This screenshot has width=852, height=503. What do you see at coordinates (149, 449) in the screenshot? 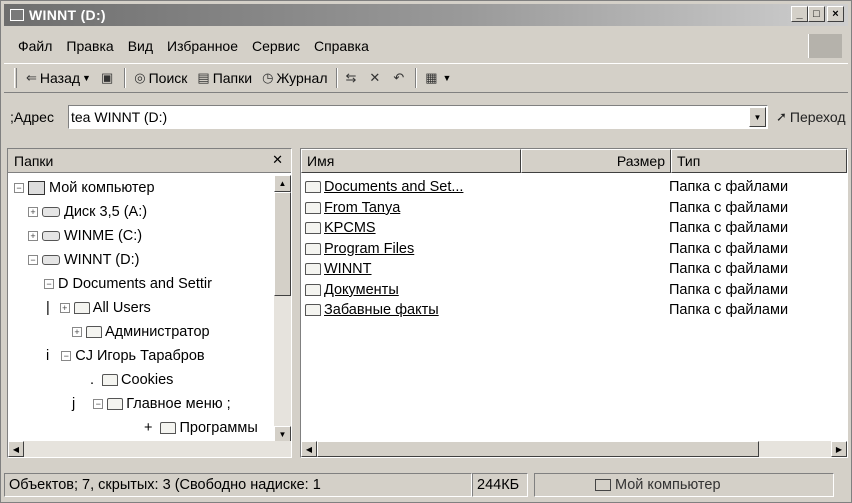
I see `folders-horizontal-scrollbar: ◀` at bounding box center [149, 449].